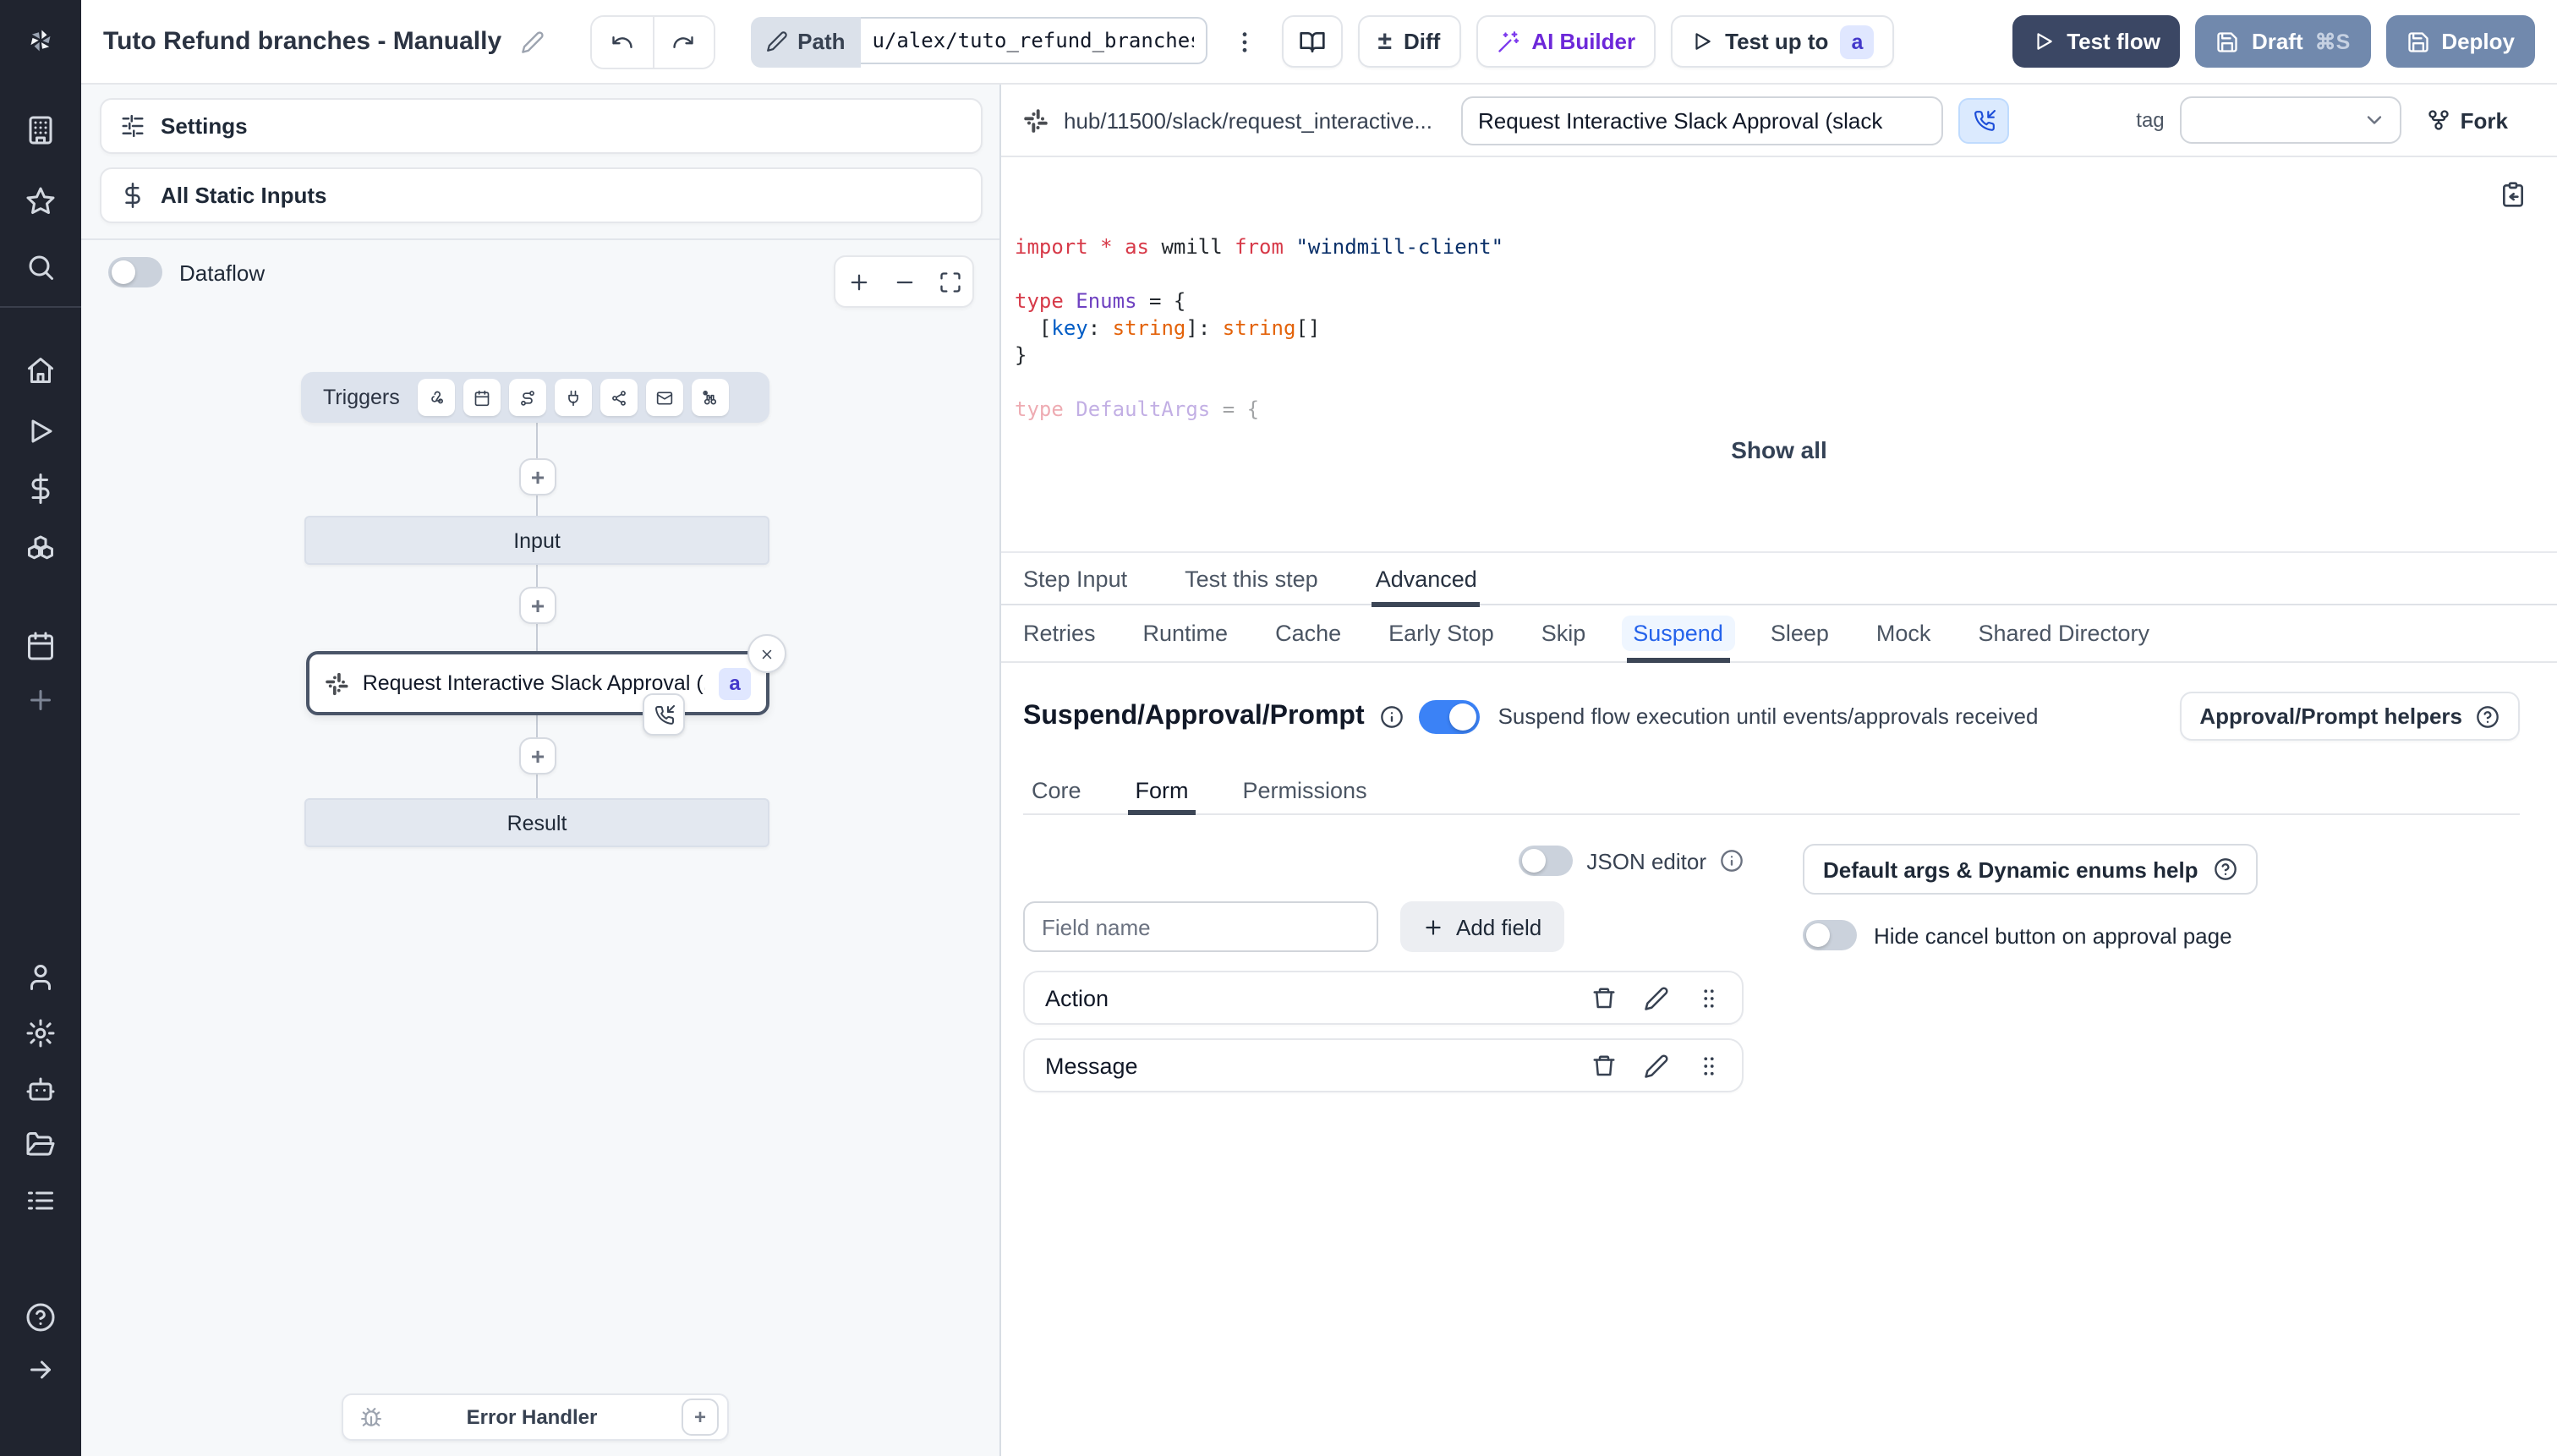 The image size is (2557, 1456). I want to click on webhook-trigger-icon, so click(437, 398).